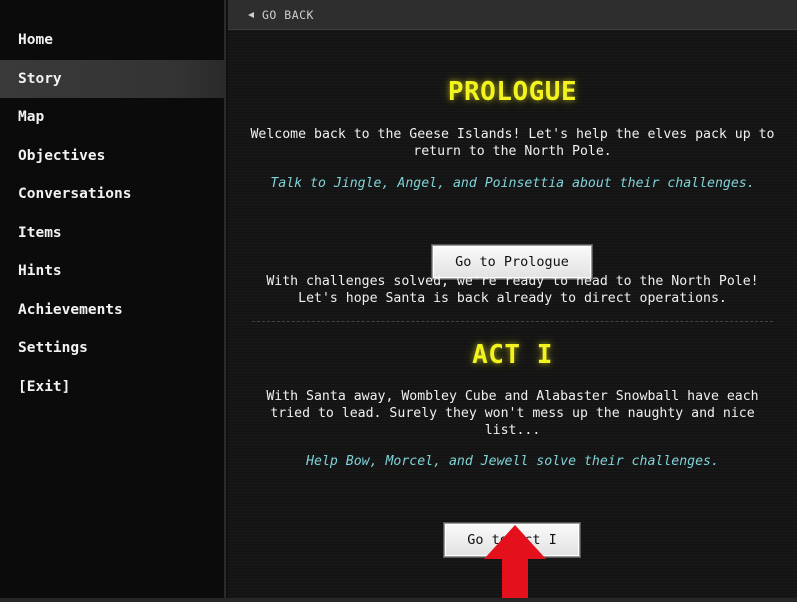 This screenshot has height=602, width=797. Describe the element at coordinates (251, 14) in the screenshot. I see `triangle-left-icon` at that location.